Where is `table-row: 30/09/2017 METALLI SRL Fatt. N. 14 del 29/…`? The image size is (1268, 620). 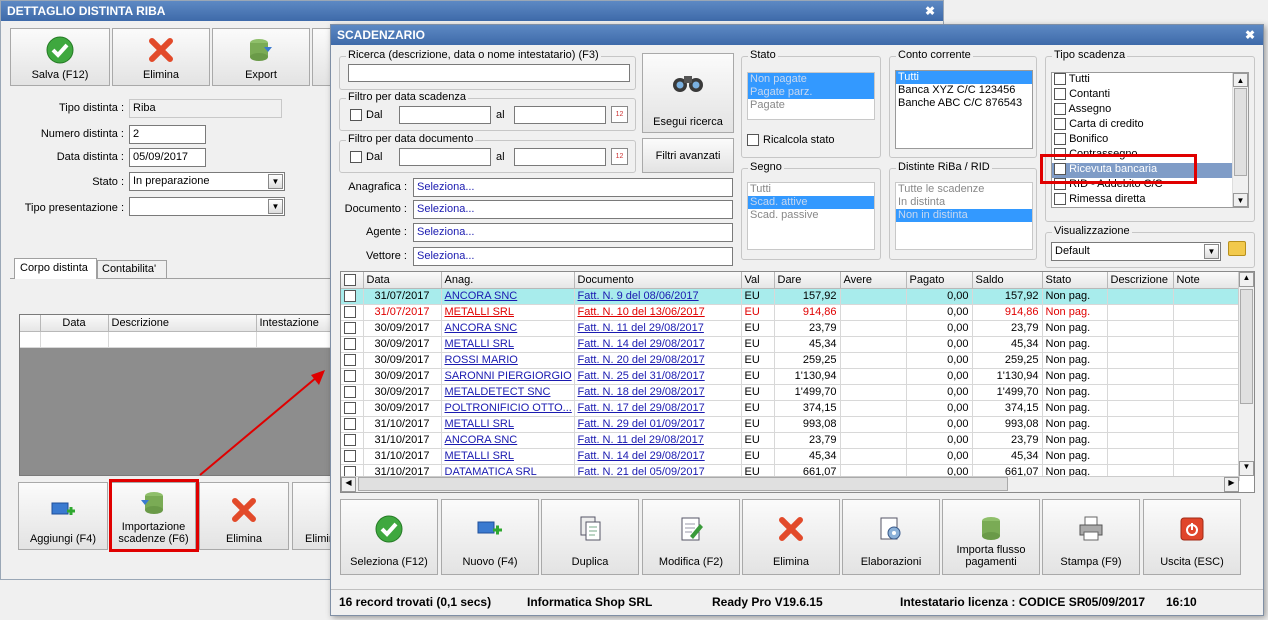
table-row: 30/09/2017 METALLI SRL Fatt. N. 14 del 29/… is located at coordinates (790, 344).